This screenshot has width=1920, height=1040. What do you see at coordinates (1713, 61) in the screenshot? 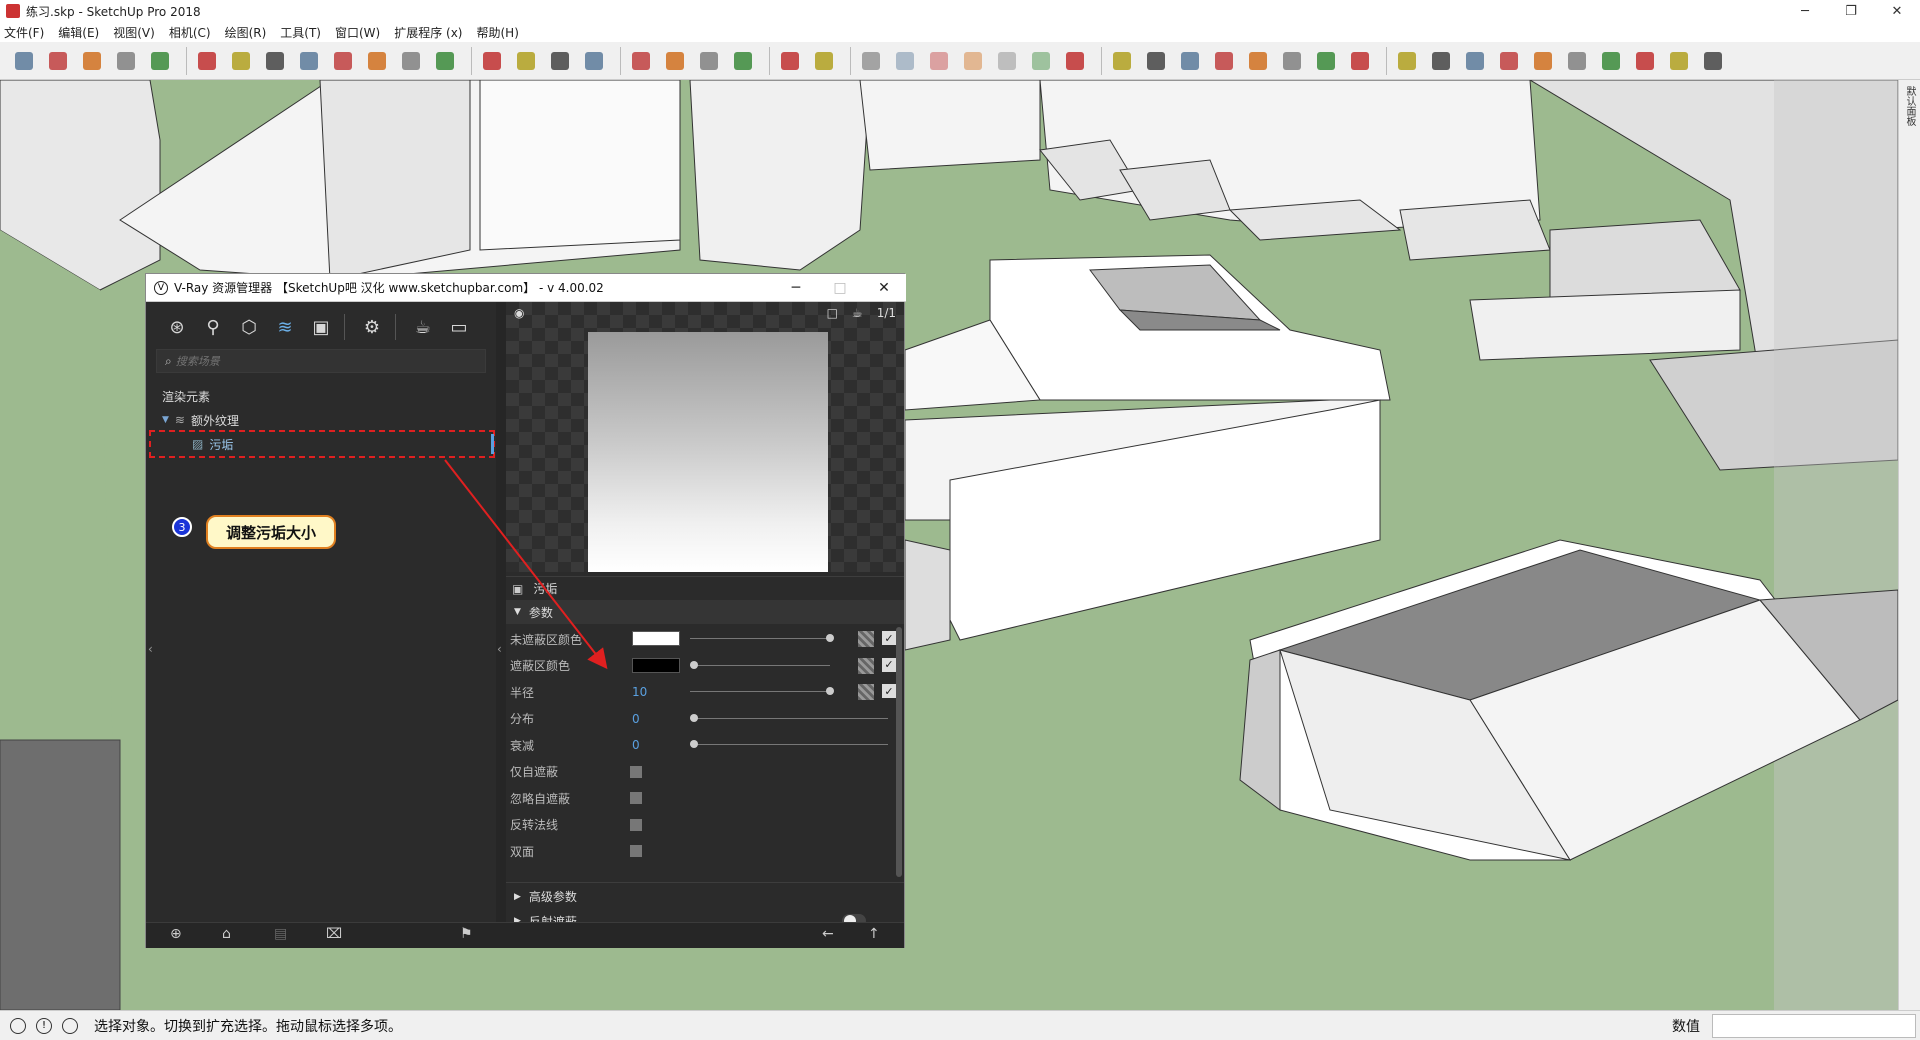
I see `infinite-plane-icon` at bounding box center [1713, 61].